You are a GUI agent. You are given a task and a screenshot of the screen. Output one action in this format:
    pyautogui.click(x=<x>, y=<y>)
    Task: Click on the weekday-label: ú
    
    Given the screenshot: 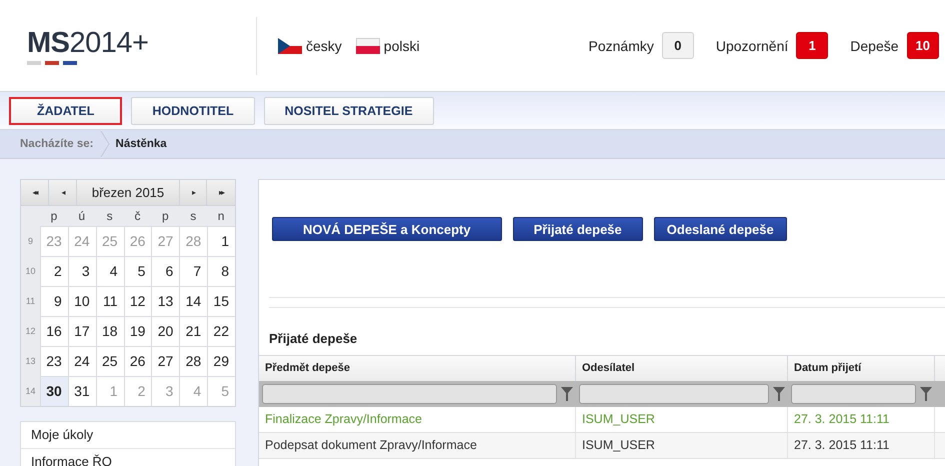 What is the action you would take?
    pyautogui.click(x=81, y=216)
    